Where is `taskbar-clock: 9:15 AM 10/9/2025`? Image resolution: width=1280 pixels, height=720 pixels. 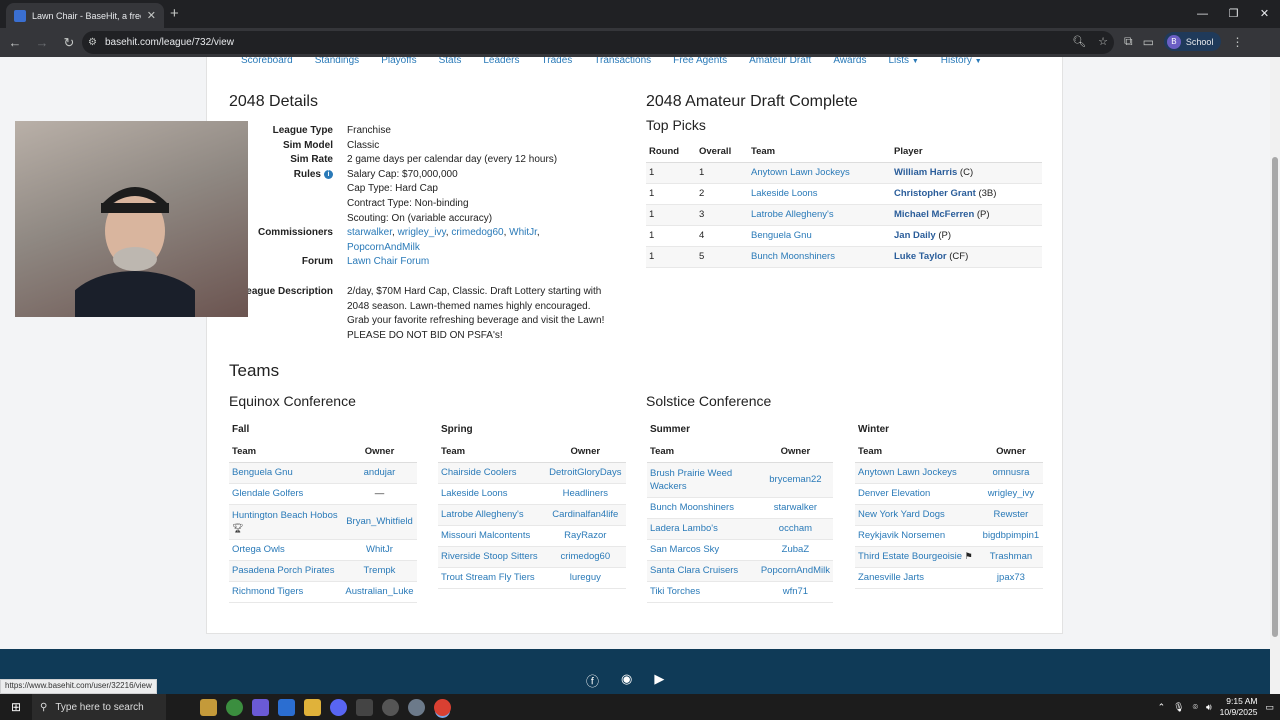
taskbar-clock: 9:15 AM 10/9/2025 is located at coordinates (1239, 707).